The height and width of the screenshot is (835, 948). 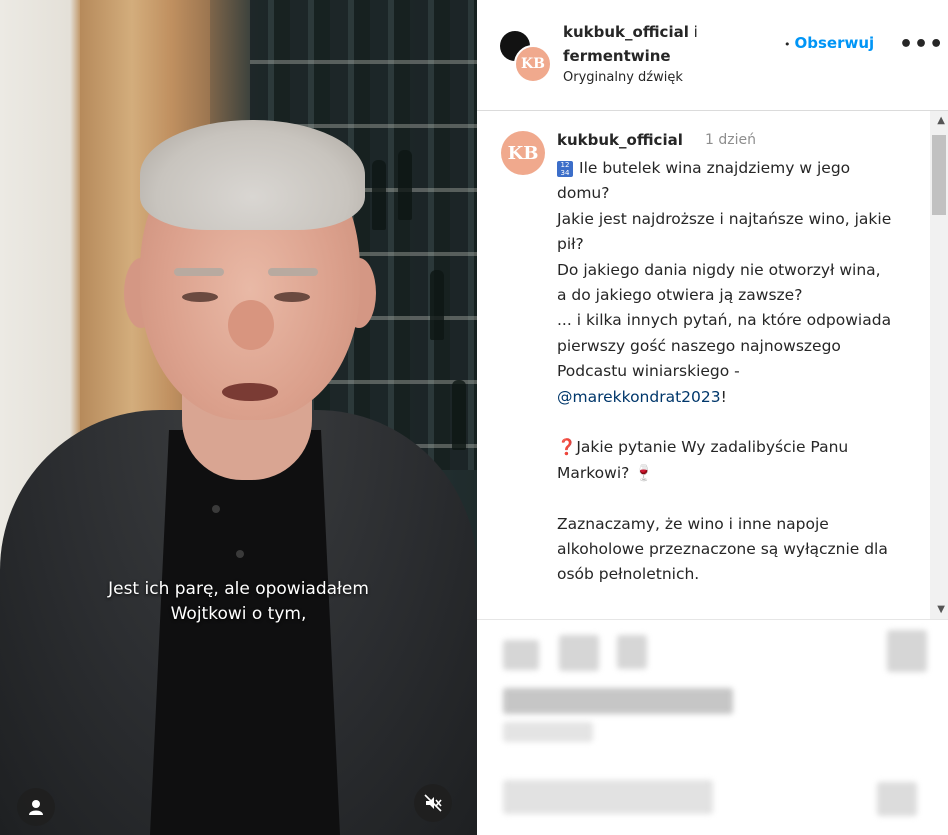 What do you see at coordinates (673, 44) in the screenshot?
I see `post-authors: kukbuk_official i fermentwine` at bounding box center [673, 44].